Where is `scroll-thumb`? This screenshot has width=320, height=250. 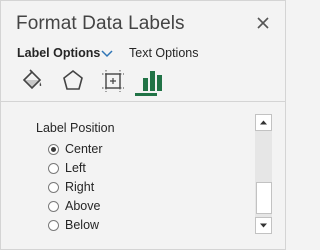 scroll-thumb is located at coordinates (264, 198).